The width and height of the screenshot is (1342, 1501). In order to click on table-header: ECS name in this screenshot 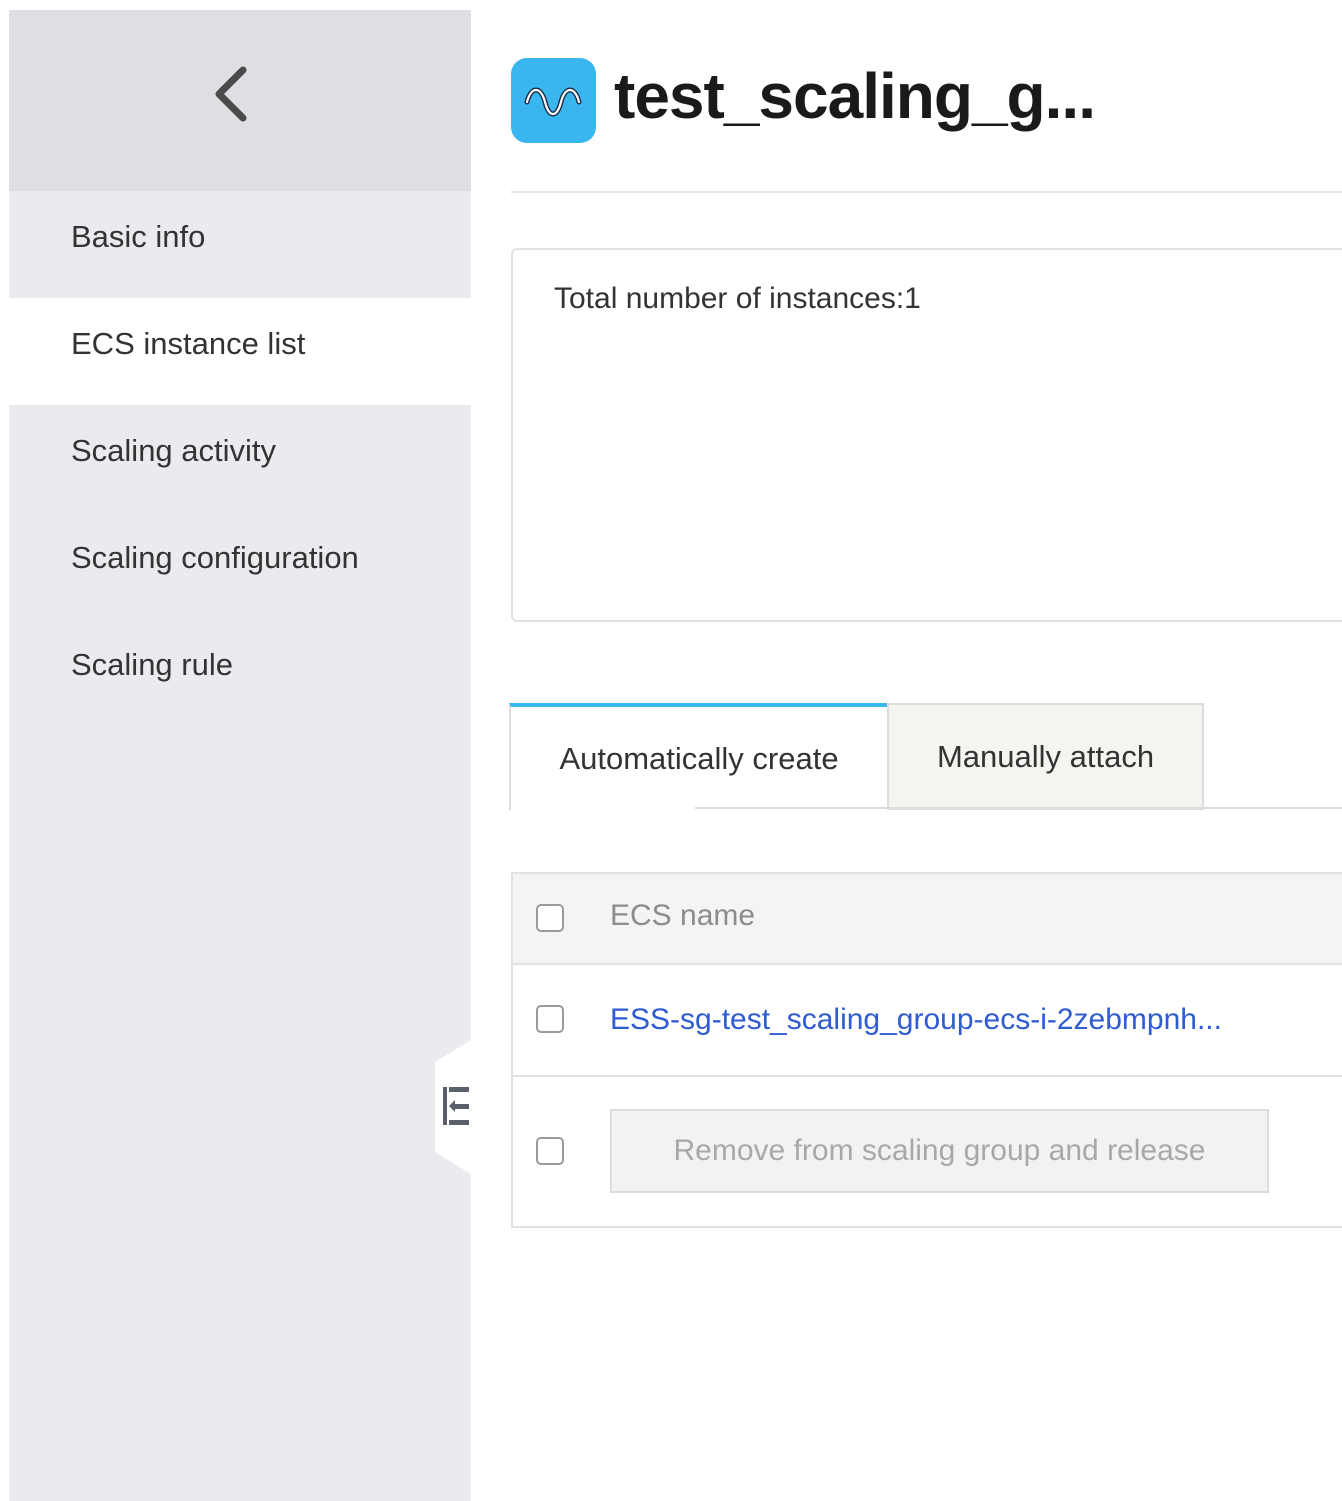, I will do `click(927, 919)`.